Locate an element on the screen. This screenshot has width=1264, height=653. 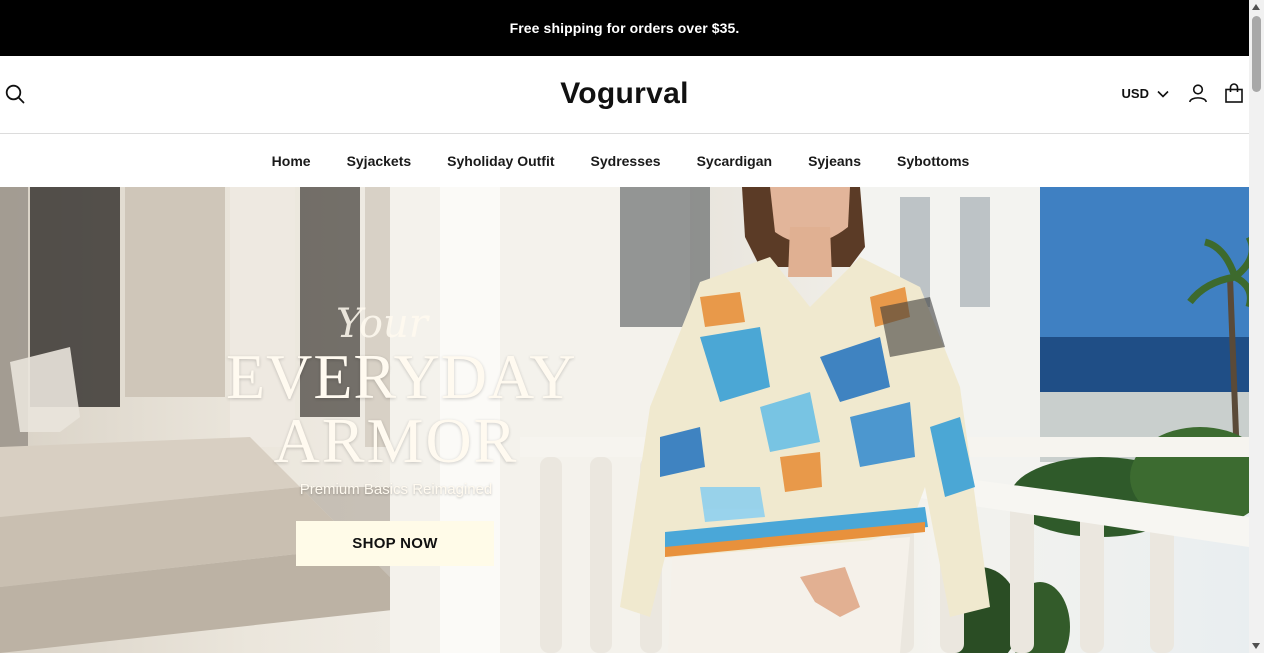
hero-subtitle: Premium Basics Reimagined is located at coordinates (396, 489).